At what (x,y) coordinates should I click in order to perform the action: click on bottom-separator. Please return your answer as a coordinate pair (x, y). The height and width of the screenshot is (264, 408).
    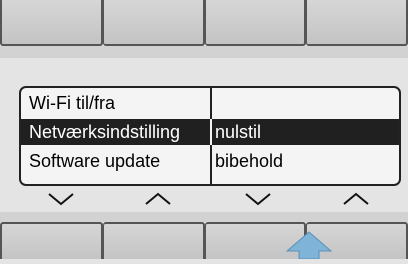
    Looking at the image, I should click on (204, 217).